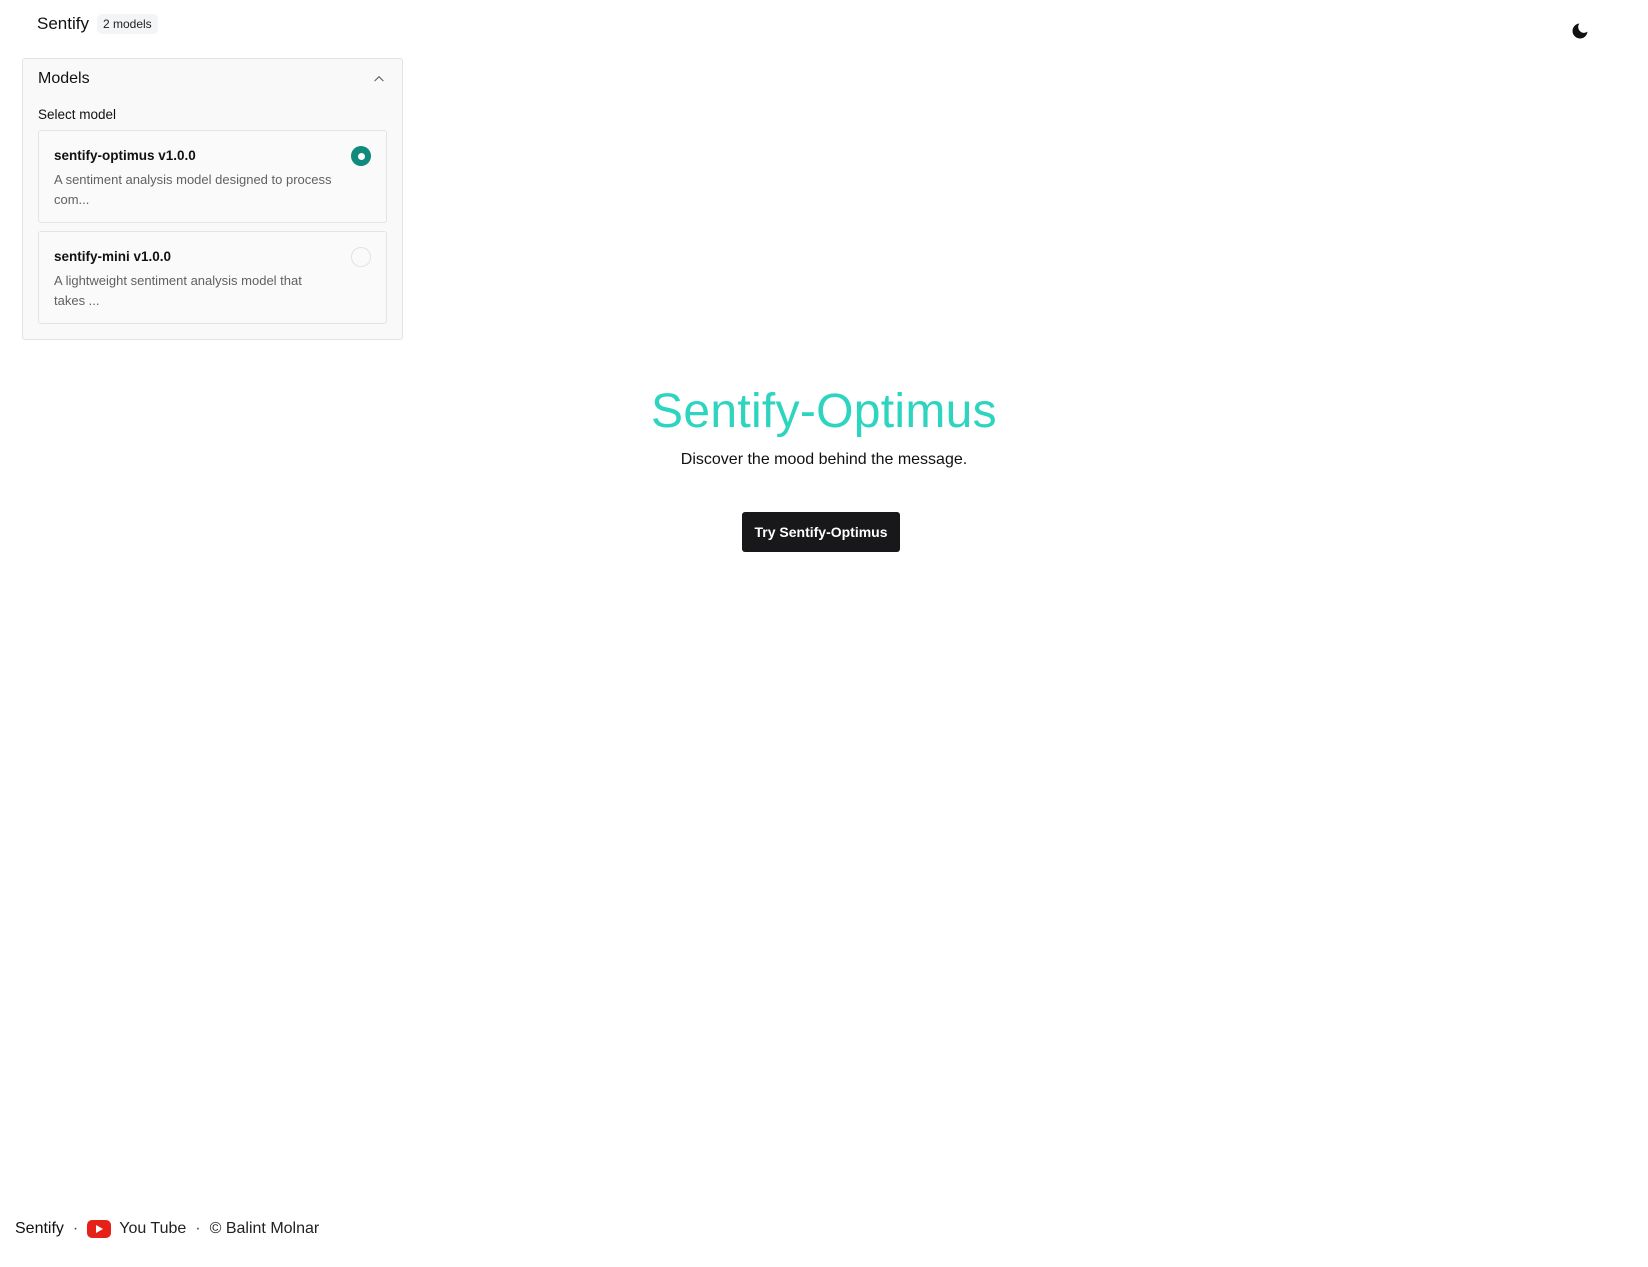  Describe the element at coordinates (153, 1228) in the screenshot. I see `youtube-label: You Tube` at that location.